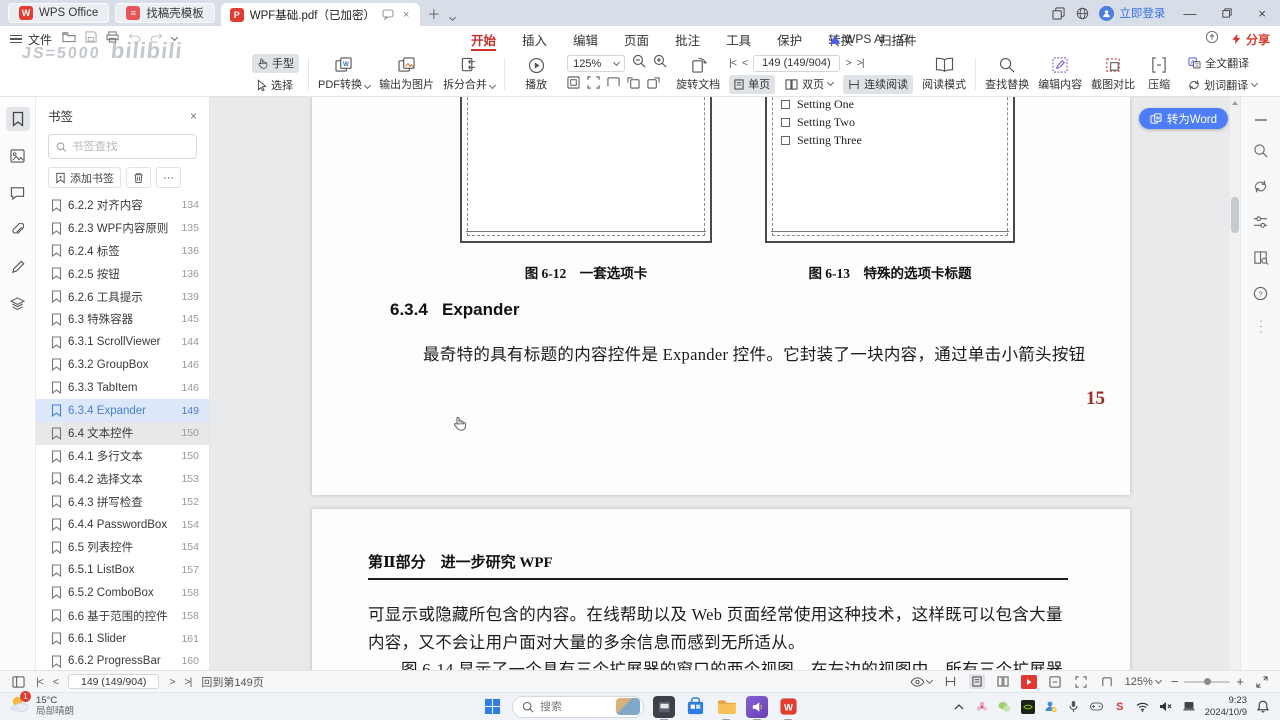 This screenshot has height=720, width=1280. What do you see at coordinates (573, 85) in the screenshot?
I see `fit-page-icon` at bounding box center [573, 85].